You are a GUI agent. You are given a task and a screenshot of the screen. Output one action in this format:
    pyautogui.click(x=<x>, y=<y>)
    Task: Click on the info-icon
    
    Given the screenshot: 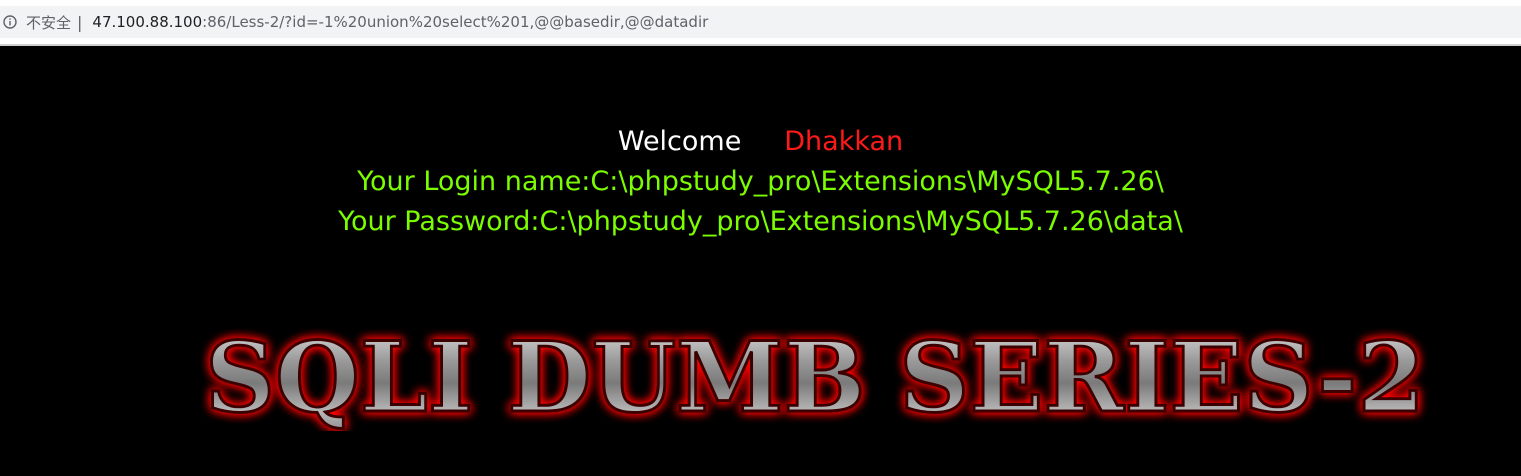 What is the action you would take?
    pyautogui.click(x=10, y=22)
    